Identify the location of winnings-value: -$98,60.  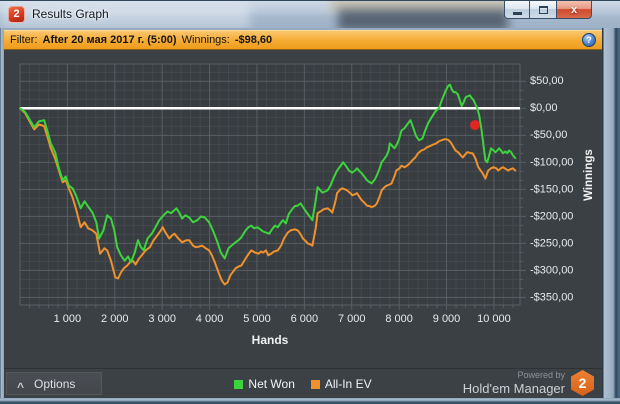
(253, 40).